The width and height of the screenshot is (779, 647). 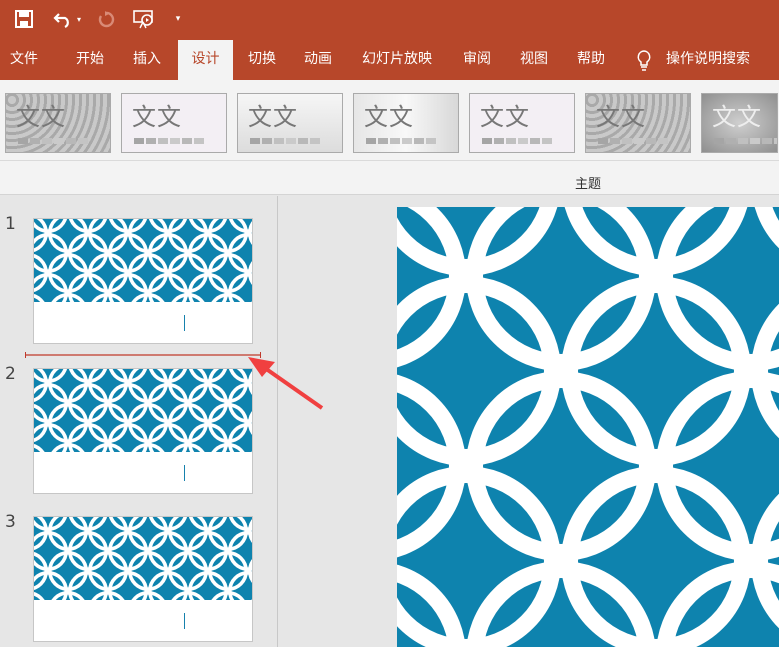 What do you see at coordinates (143, 355) in the screenshot?
I see `insertion-line` at bounding box center [143, 355].